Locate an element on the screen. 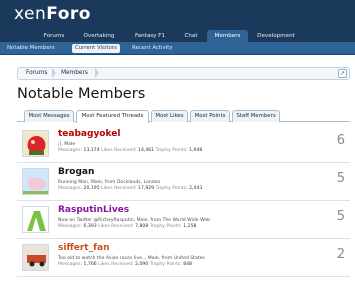 Image resolution: width=355 pixels, height=300 pixels. tab-most-points: Most Points is located at coordinates (210, 116).